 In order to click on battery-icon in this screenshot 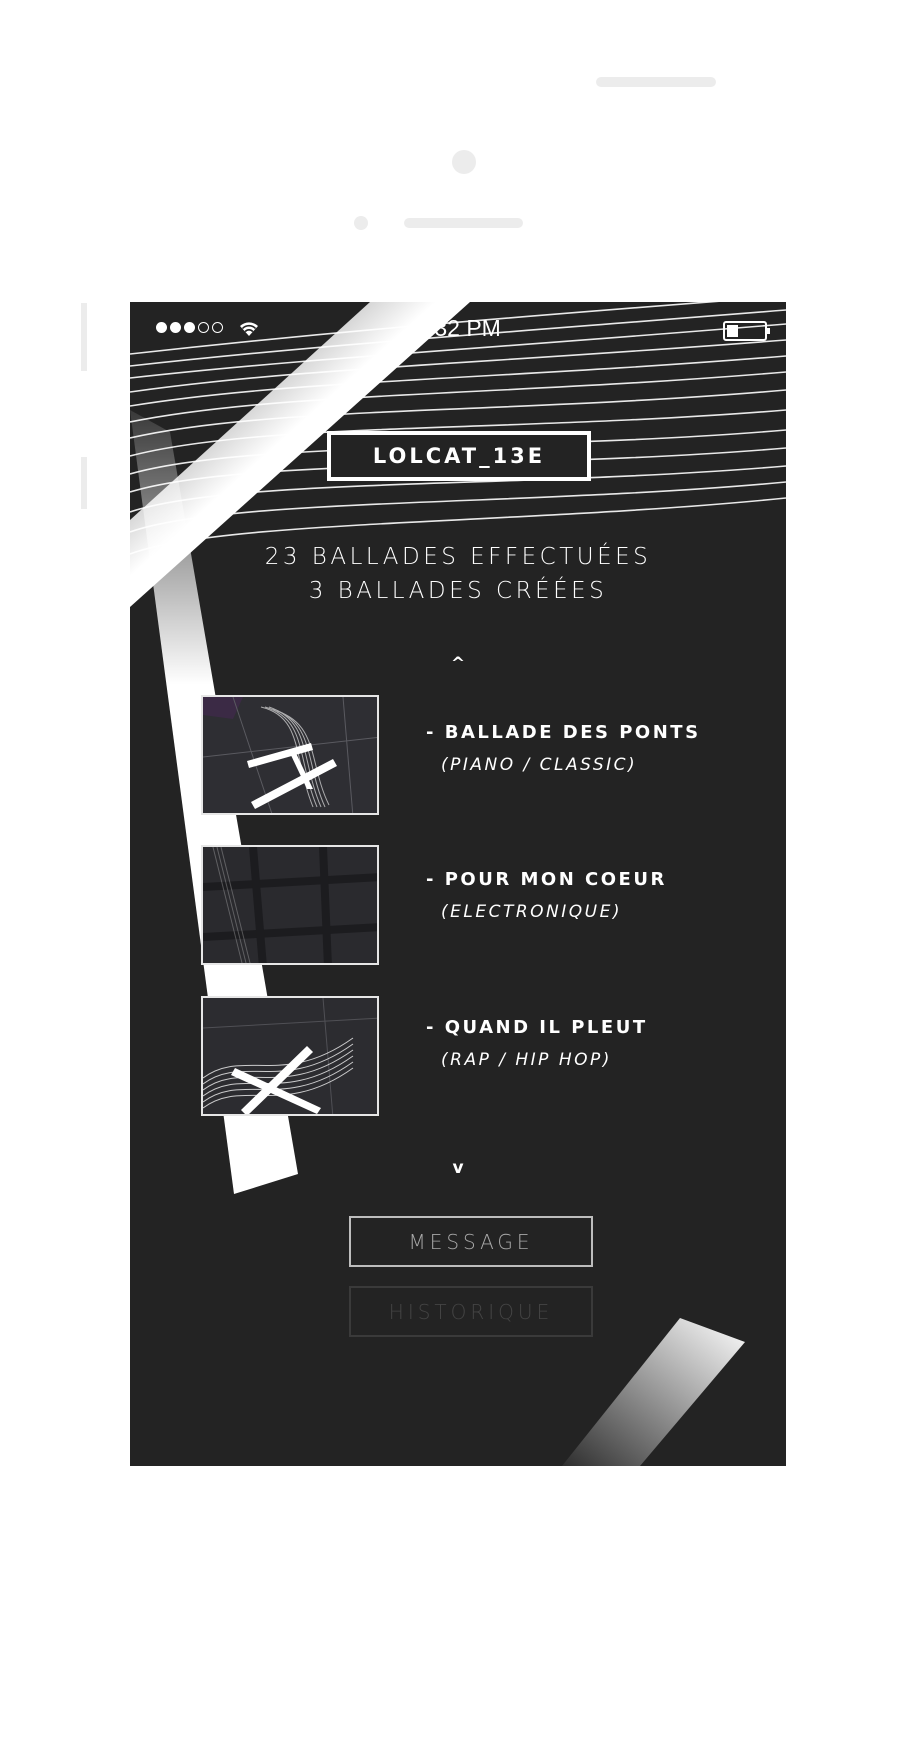, I will do `click(746, 331)`.